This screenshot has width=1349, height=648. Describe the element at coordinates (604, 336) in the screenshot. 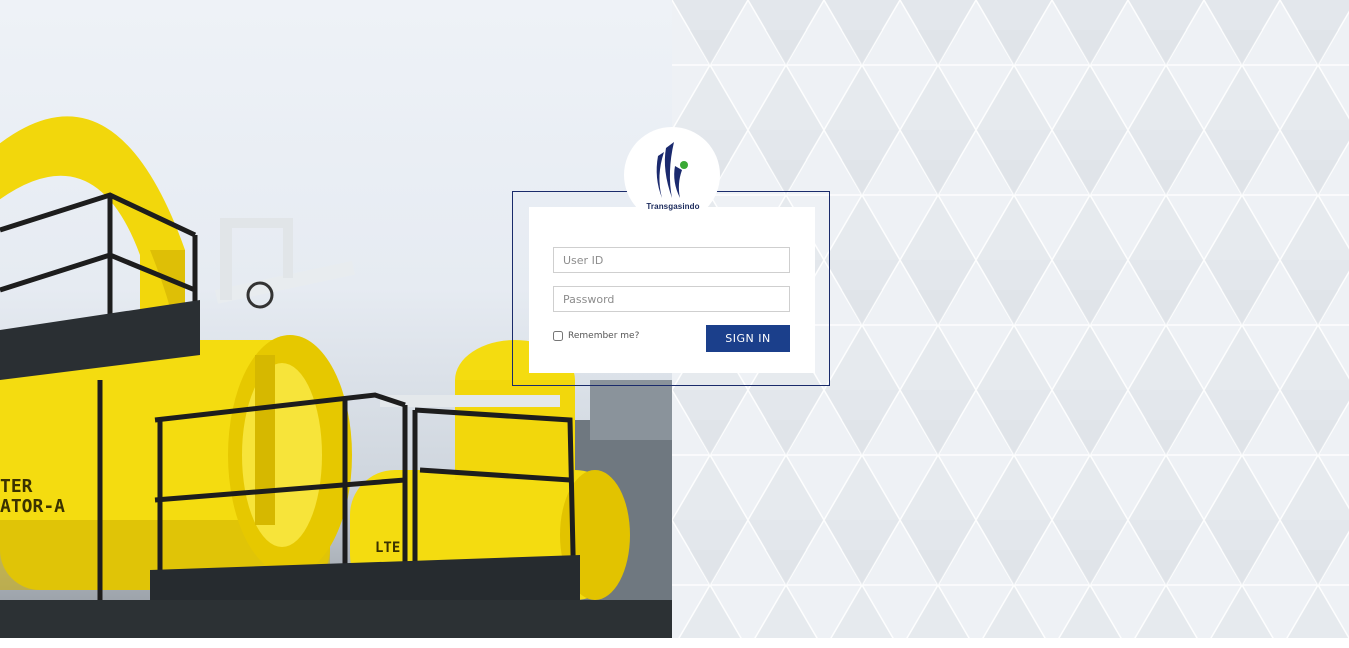

I see `remember-me-label: Remember me?` at that location.